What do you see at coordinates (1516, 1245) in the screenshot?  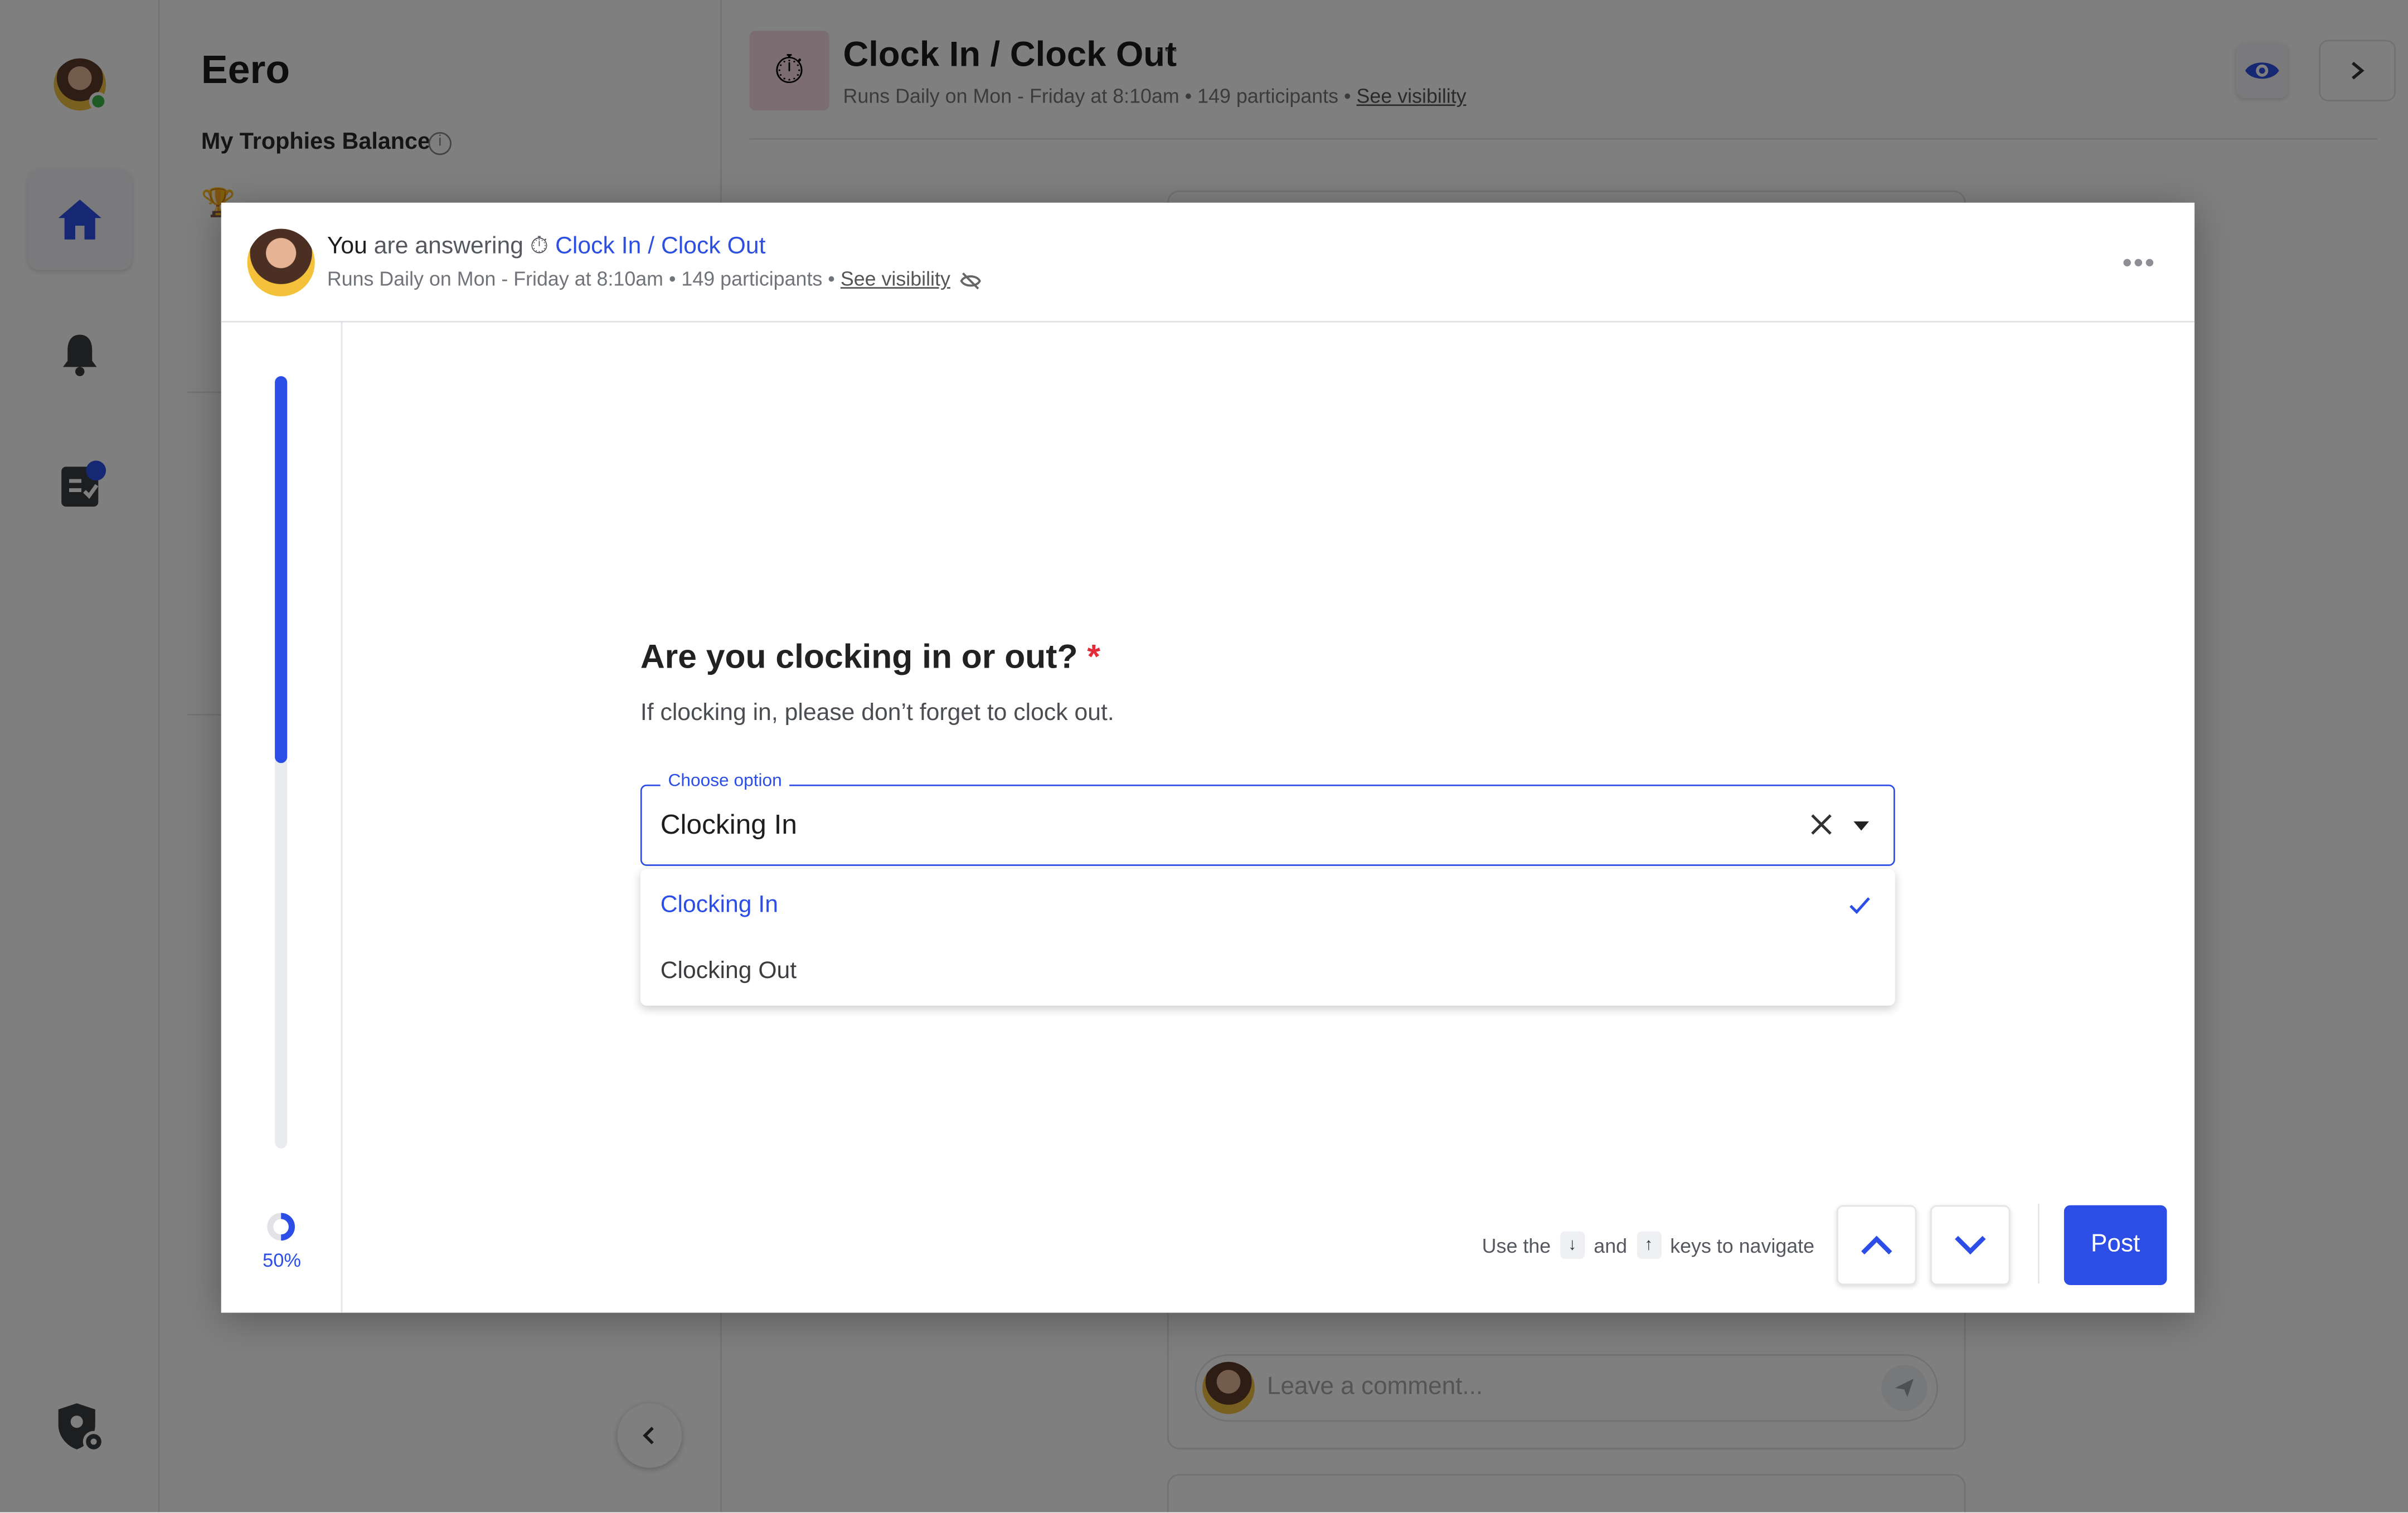 I see `hint-text: Use the` at bounding box center [1516, 1245].